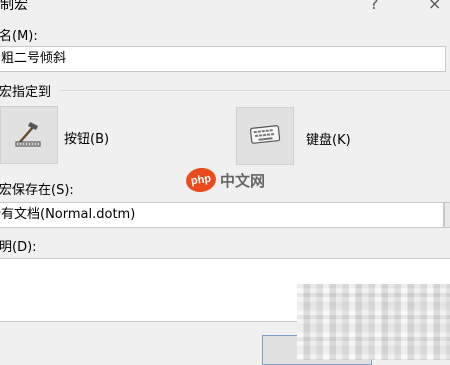 The image size is (450, 365). What do you see at coordinates (374, 6) in the screenshot?
I see `help-button: ?` at bounding box center [374, 6].